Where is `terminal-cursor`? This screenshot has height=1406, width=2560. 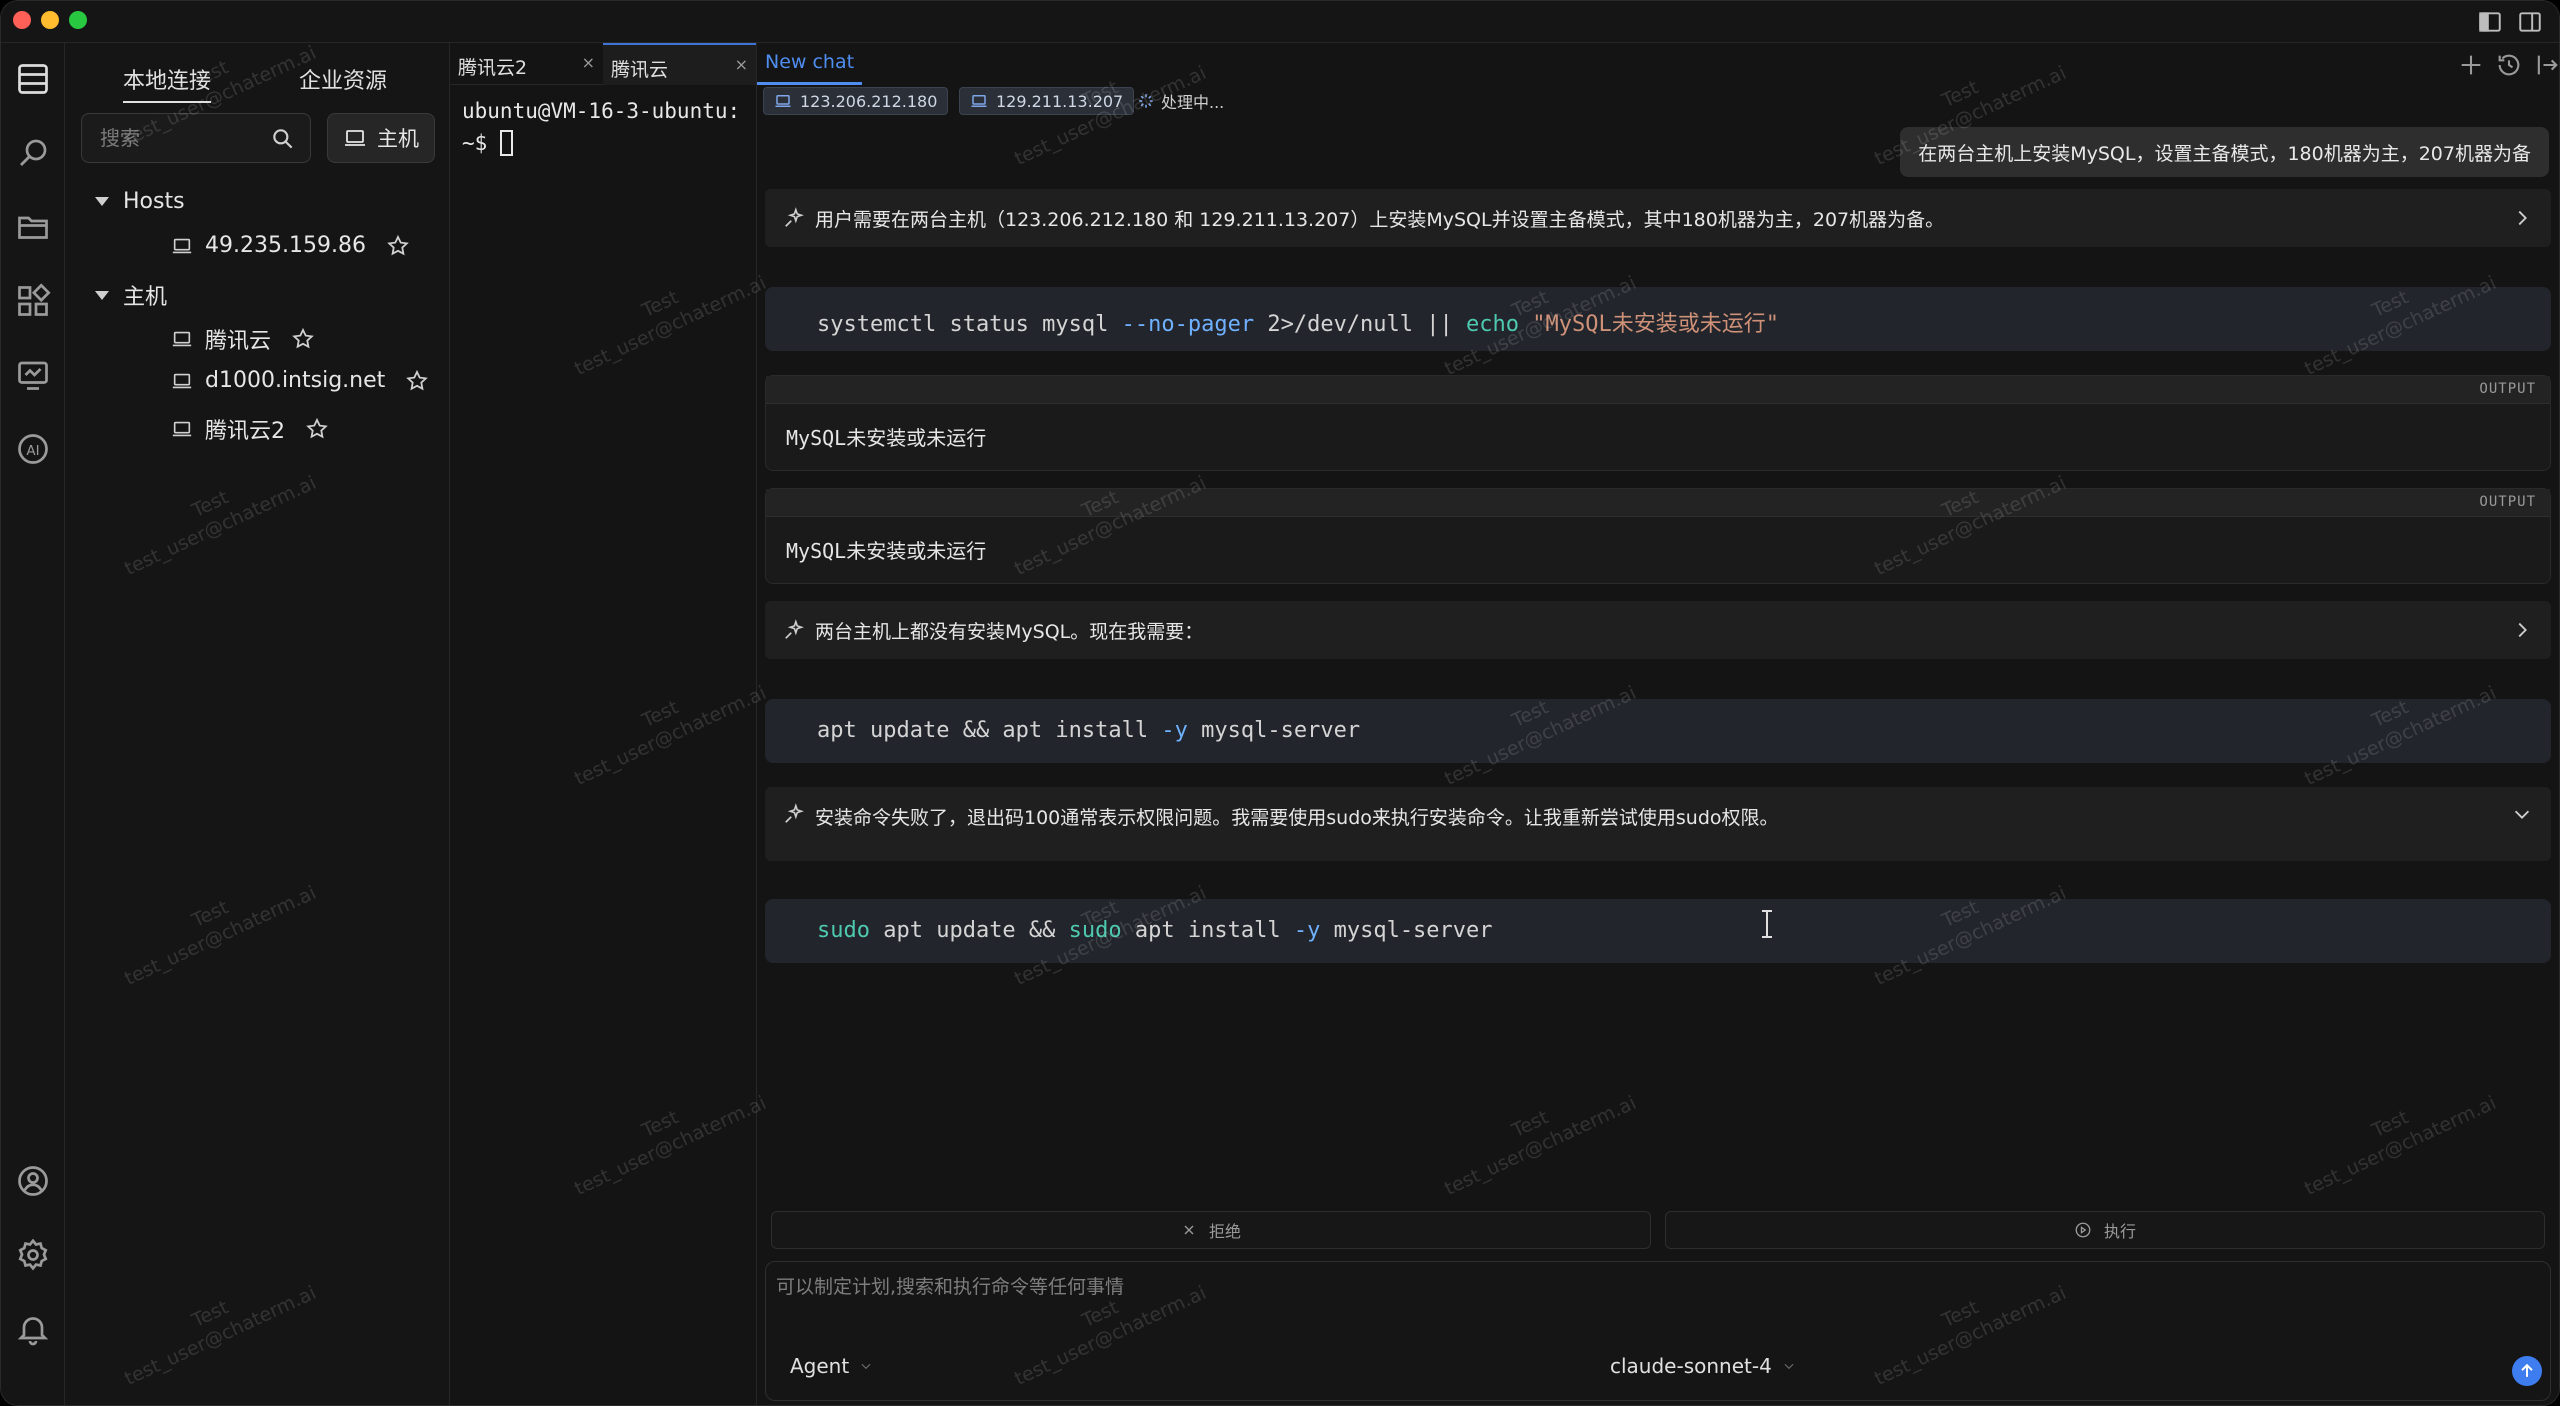 terminal-cursor is located at coordinates (506, 143).